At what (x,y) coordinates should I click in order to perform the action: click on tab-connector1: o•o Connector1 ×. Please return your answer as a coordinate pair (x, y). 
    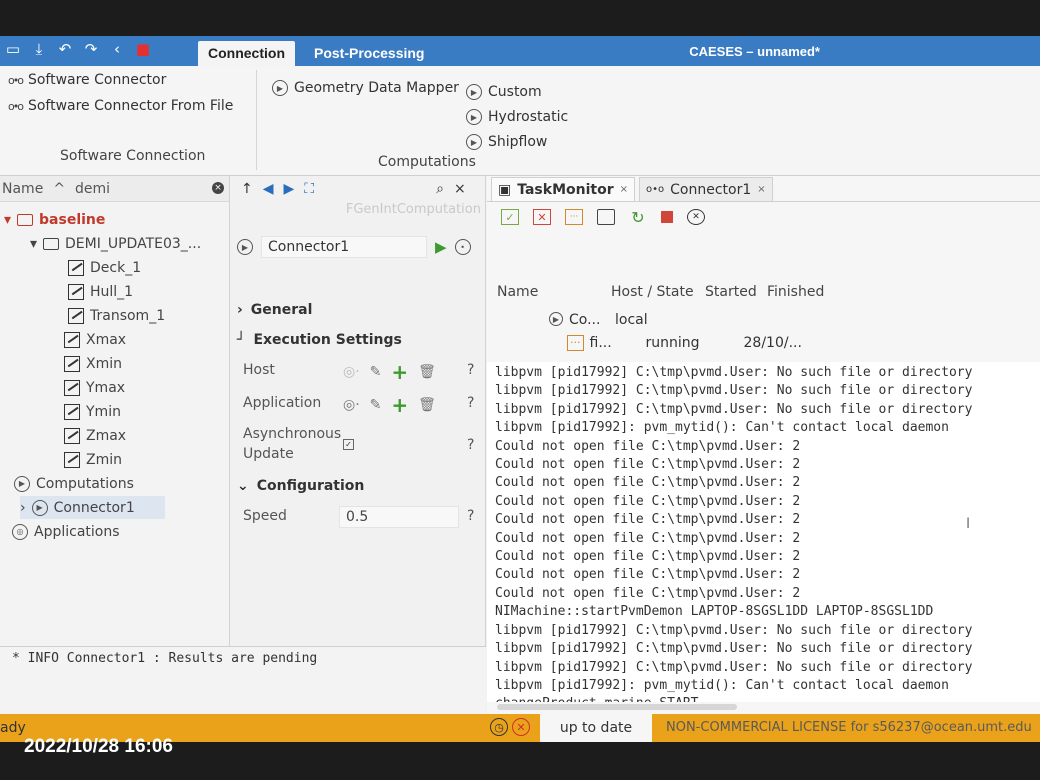
    Looking at the image, I should click on (706, 189).